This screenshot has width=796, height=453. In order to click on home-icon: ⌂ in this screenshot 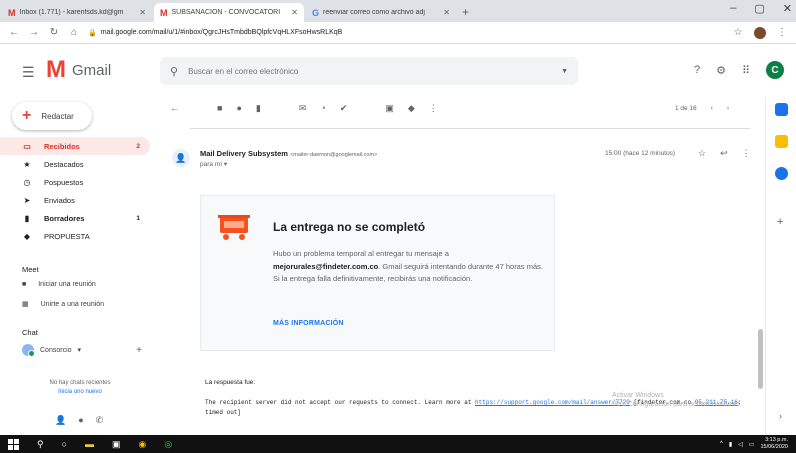, I will do `click(74, 32)`.